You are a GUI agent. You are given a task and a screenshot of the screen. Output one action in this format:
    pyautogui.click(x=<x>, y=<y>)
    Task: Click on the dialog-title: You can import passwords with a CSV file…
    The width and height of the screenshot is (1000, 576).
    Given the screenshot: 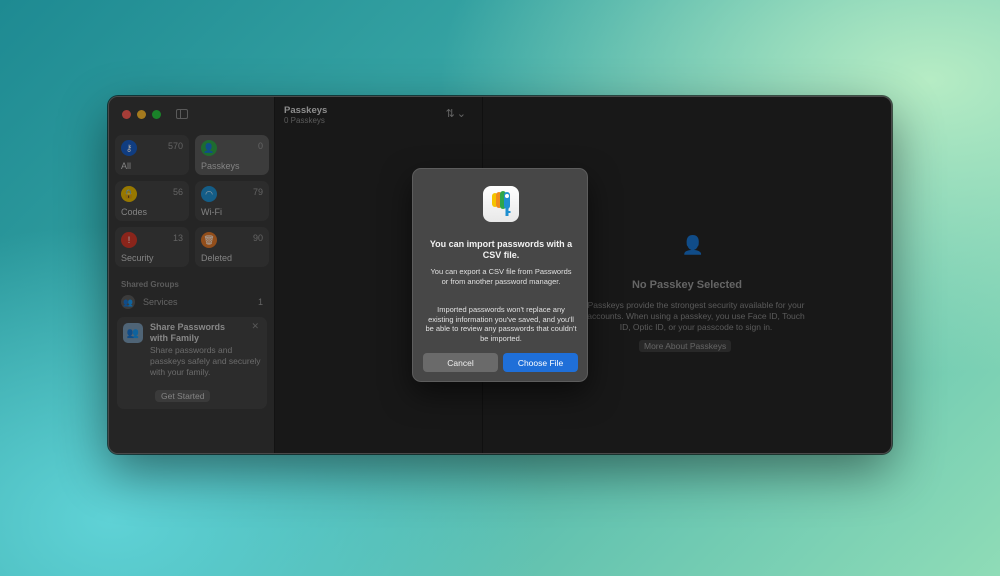 What is the action you would take?
    pyautogui.click(x=501, y=249)
    